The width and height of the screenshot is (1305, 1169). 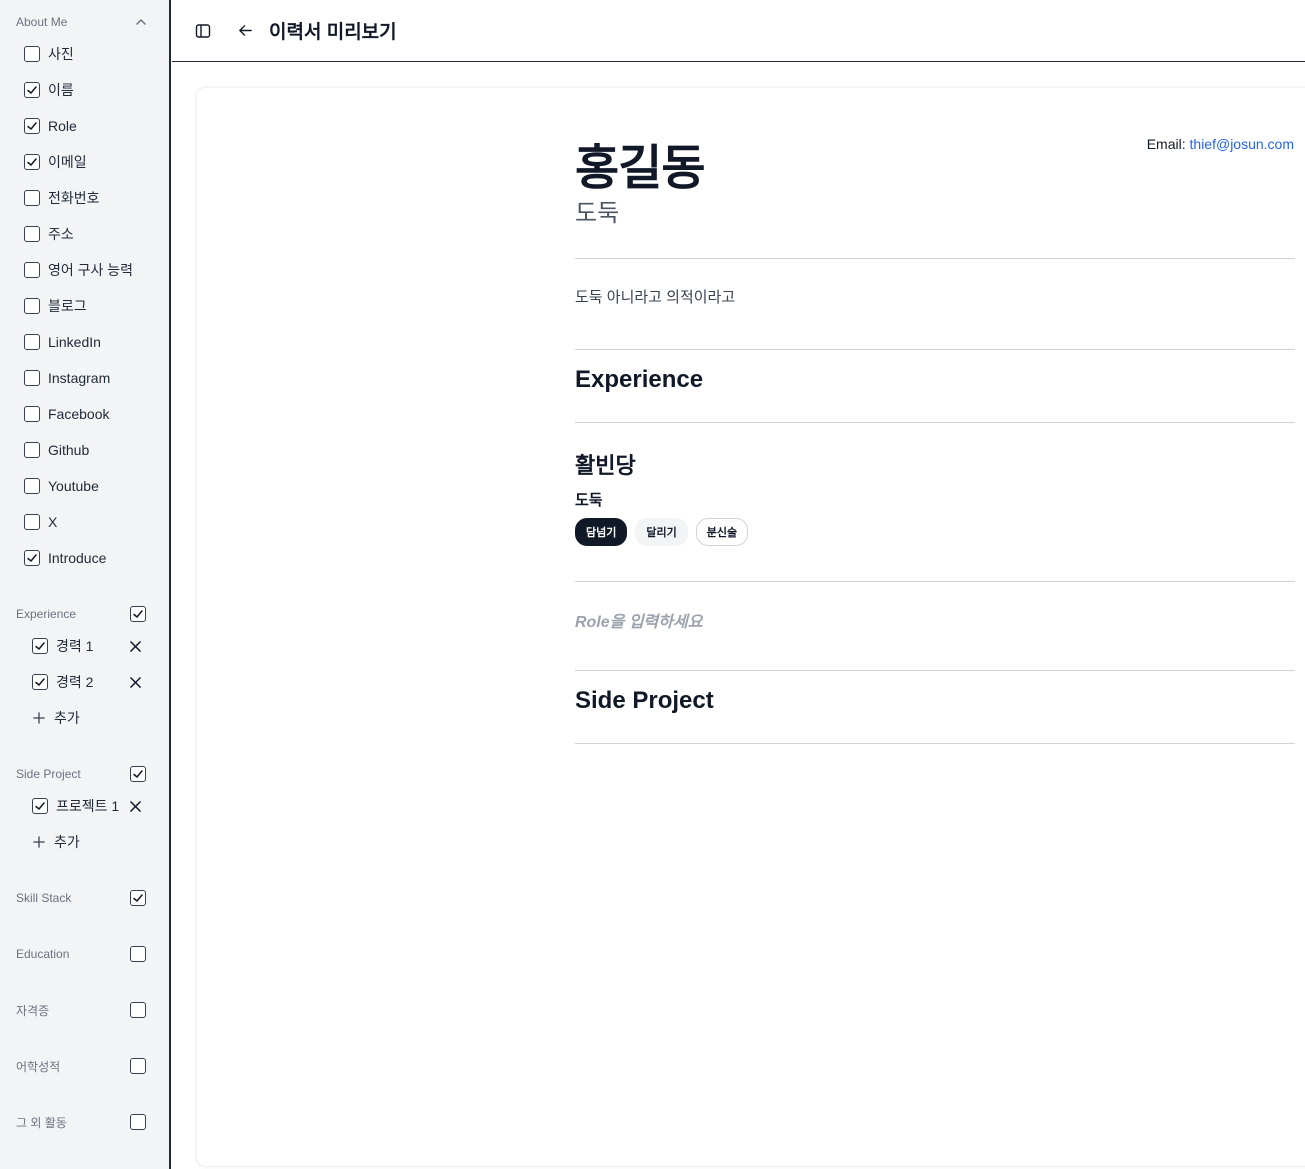 I want to click on about-item-2: Role, so click(x=50, y=126).